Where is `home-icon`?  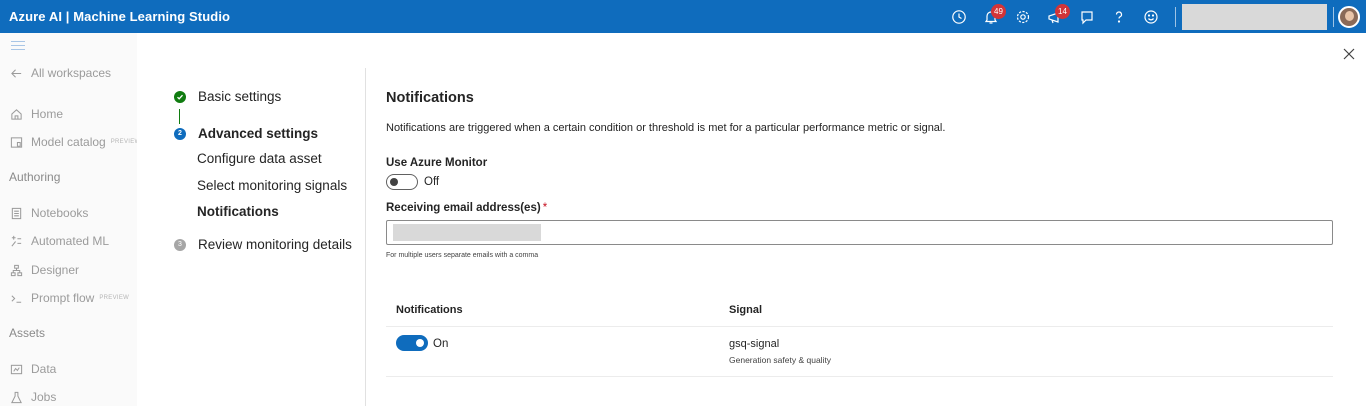 home-icon is located at coordinates (16, 114).